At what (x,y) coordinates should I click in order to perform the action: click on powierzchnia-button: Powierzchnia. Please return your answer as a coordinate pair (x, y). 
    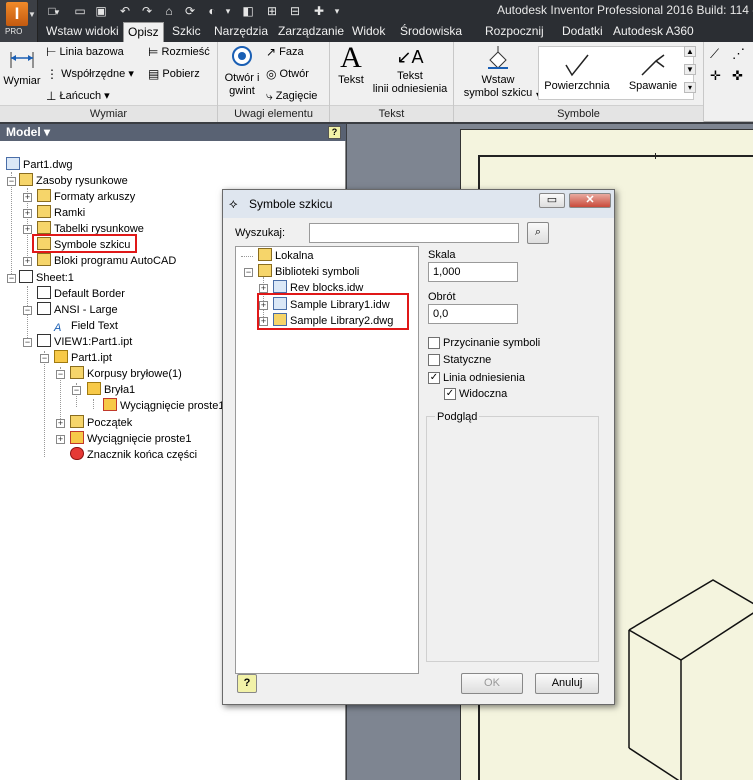
    Looking at the image, I should click on (577, 71).